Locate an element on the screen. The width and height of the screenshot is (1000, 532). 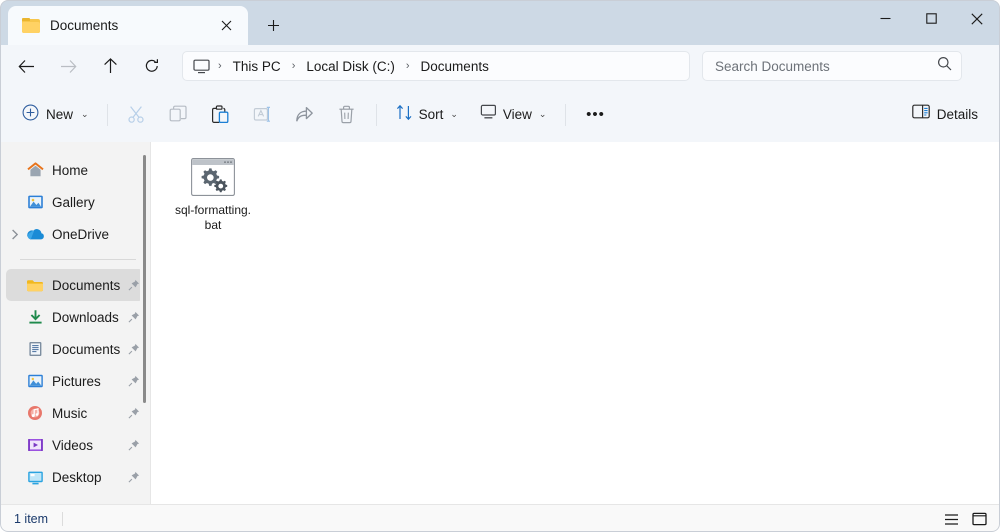
breadcrumb-local-disk: Local Disk (C:) is located at coordinates (350, 66).